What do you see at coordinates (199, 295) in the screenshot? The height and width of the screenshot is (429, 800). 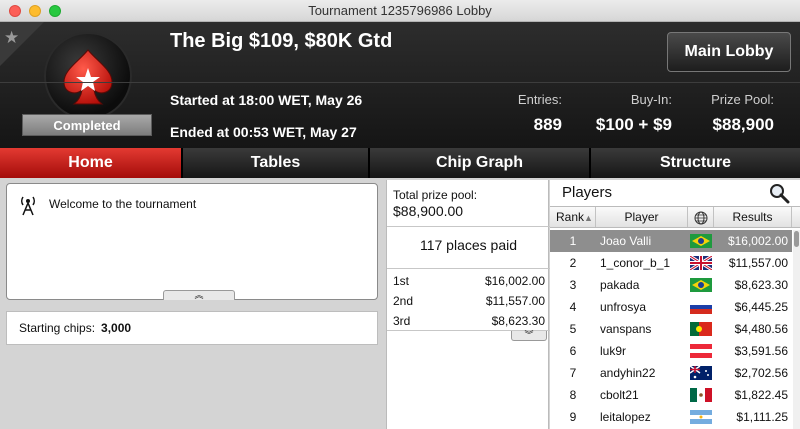 I see `expand-welcome-button: ︽` at bounding box center [199, 295].